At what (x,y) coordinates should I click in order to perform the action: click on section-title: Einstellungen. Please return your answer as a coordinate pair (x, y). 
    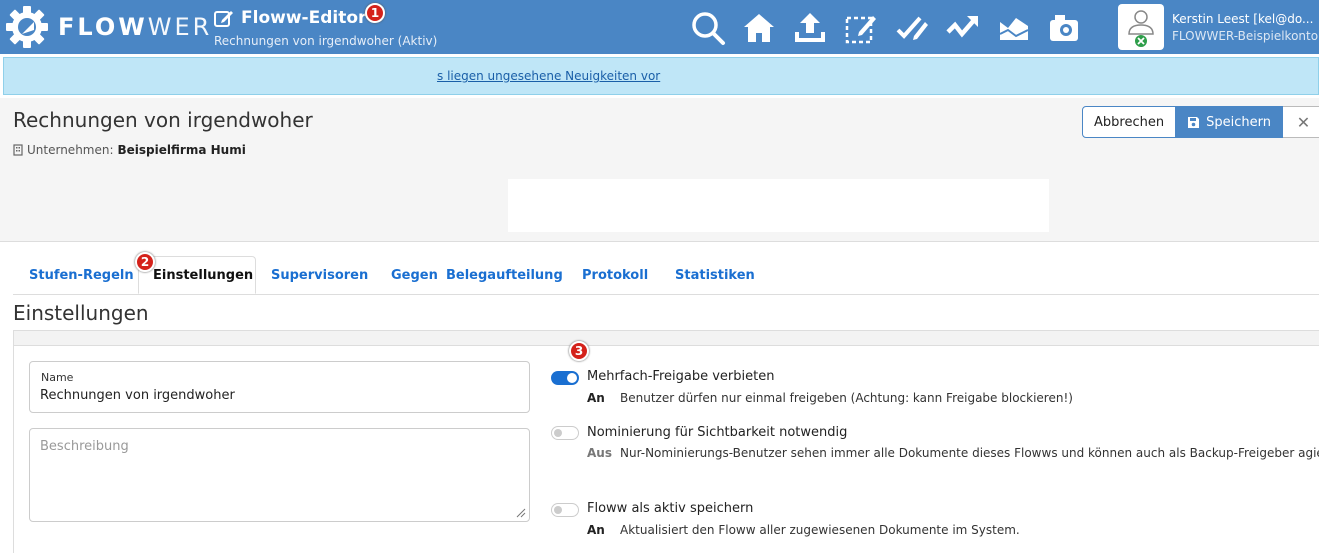
    Looking at the image, I should click on (81, 313).